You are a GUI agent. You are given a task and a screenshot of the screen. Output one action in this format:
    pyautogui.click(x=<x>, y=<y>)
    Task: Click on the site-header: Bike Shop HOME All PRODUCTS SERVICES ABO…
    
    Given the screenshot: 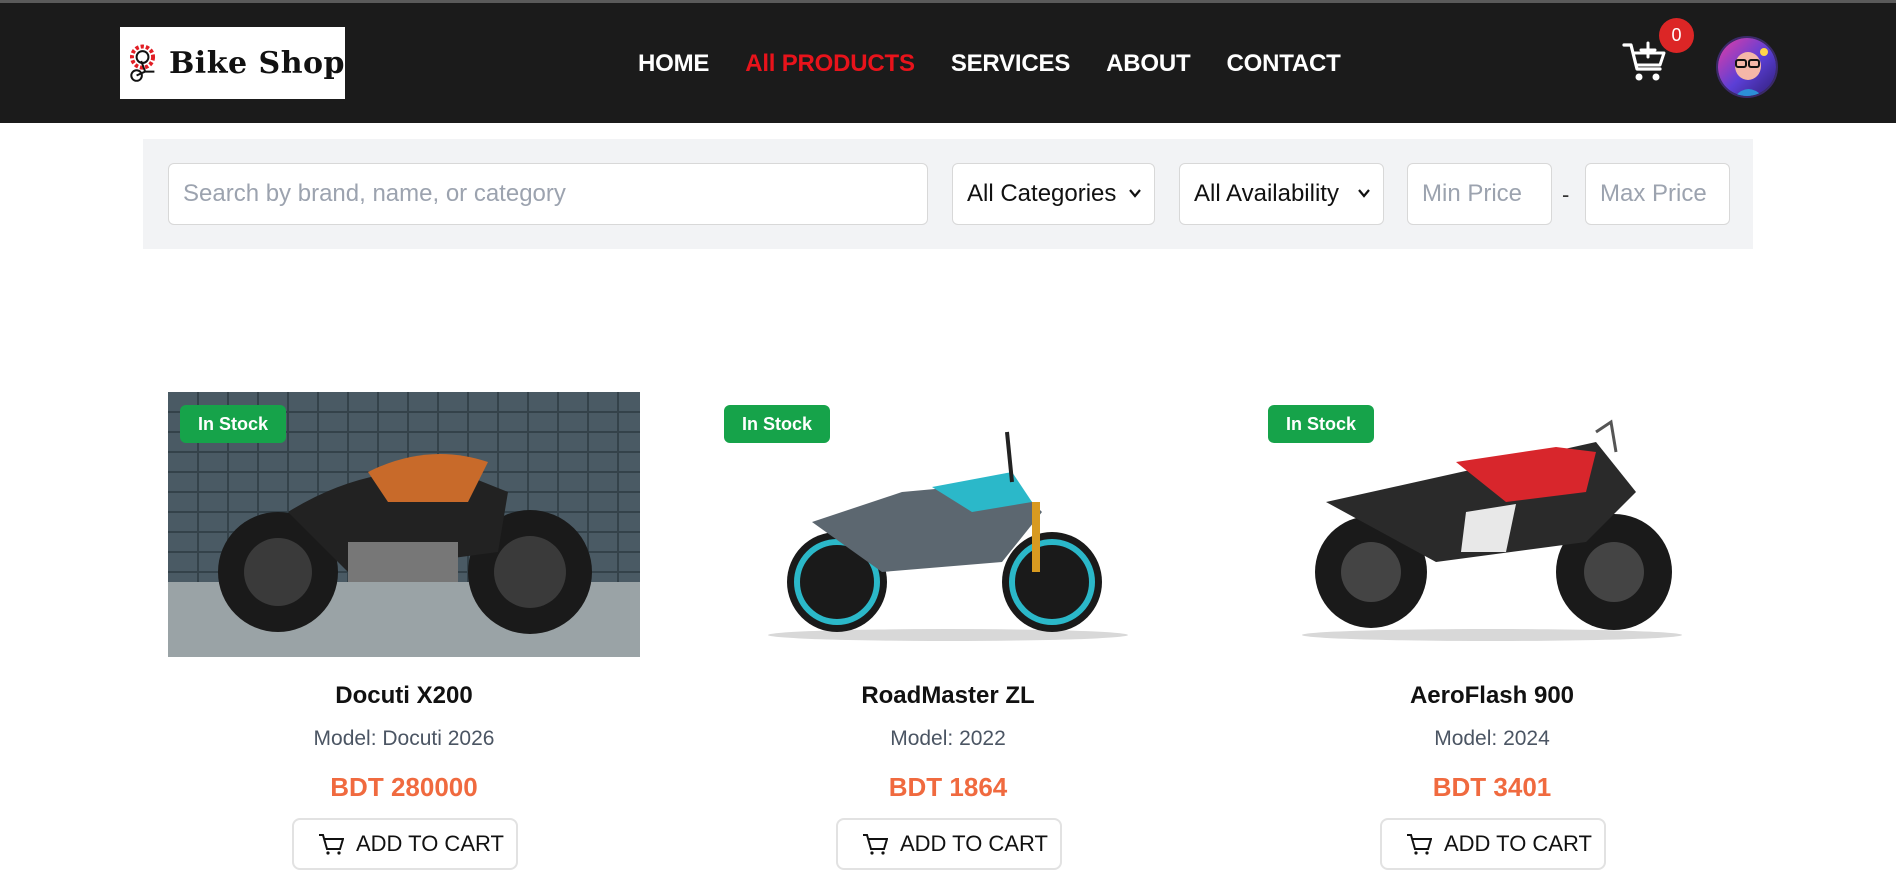 What is the action you would take?
    pyautogui.click(x=948, y=63)
    